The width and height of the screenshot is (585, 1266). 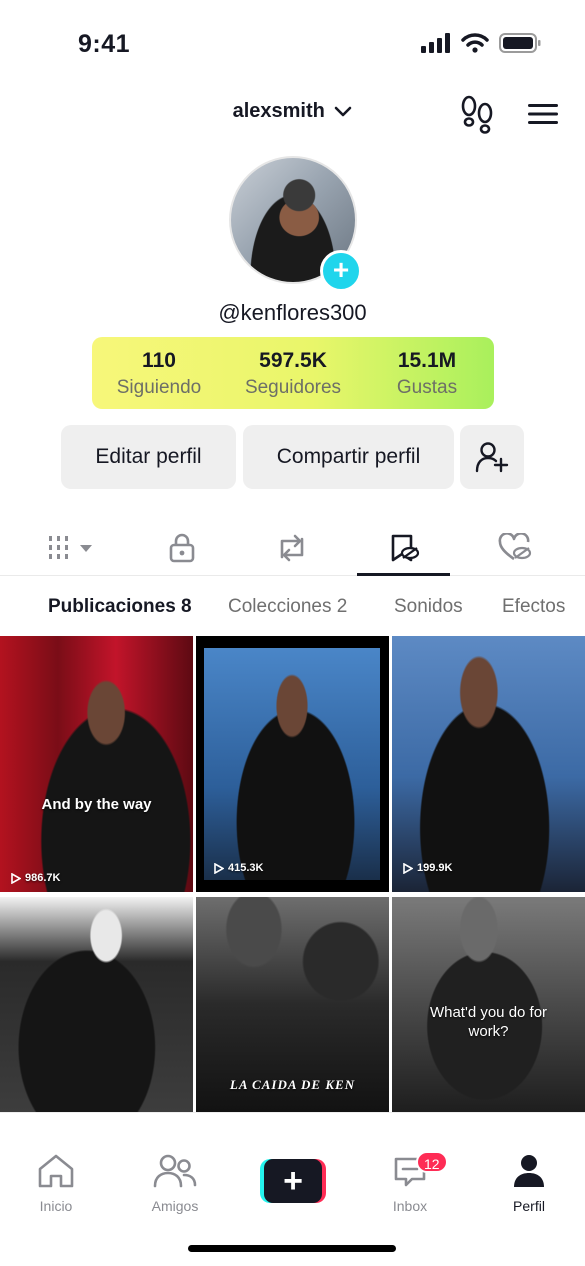 I want to click on stat-following: 110 Siguiendo, so click(x=159, y=373).